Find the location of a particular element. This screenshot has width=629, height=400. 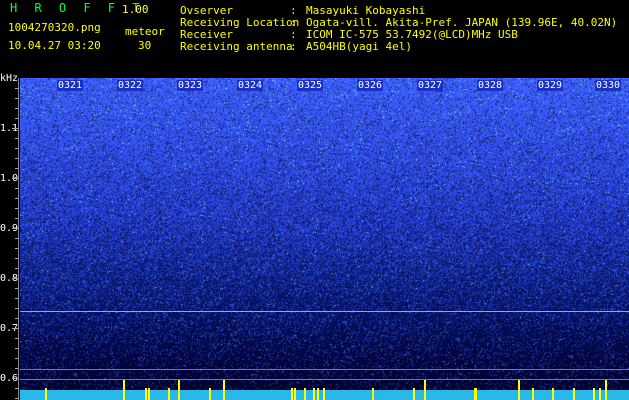

x-tick-label: 0322 is located at coordinates (130, 85).